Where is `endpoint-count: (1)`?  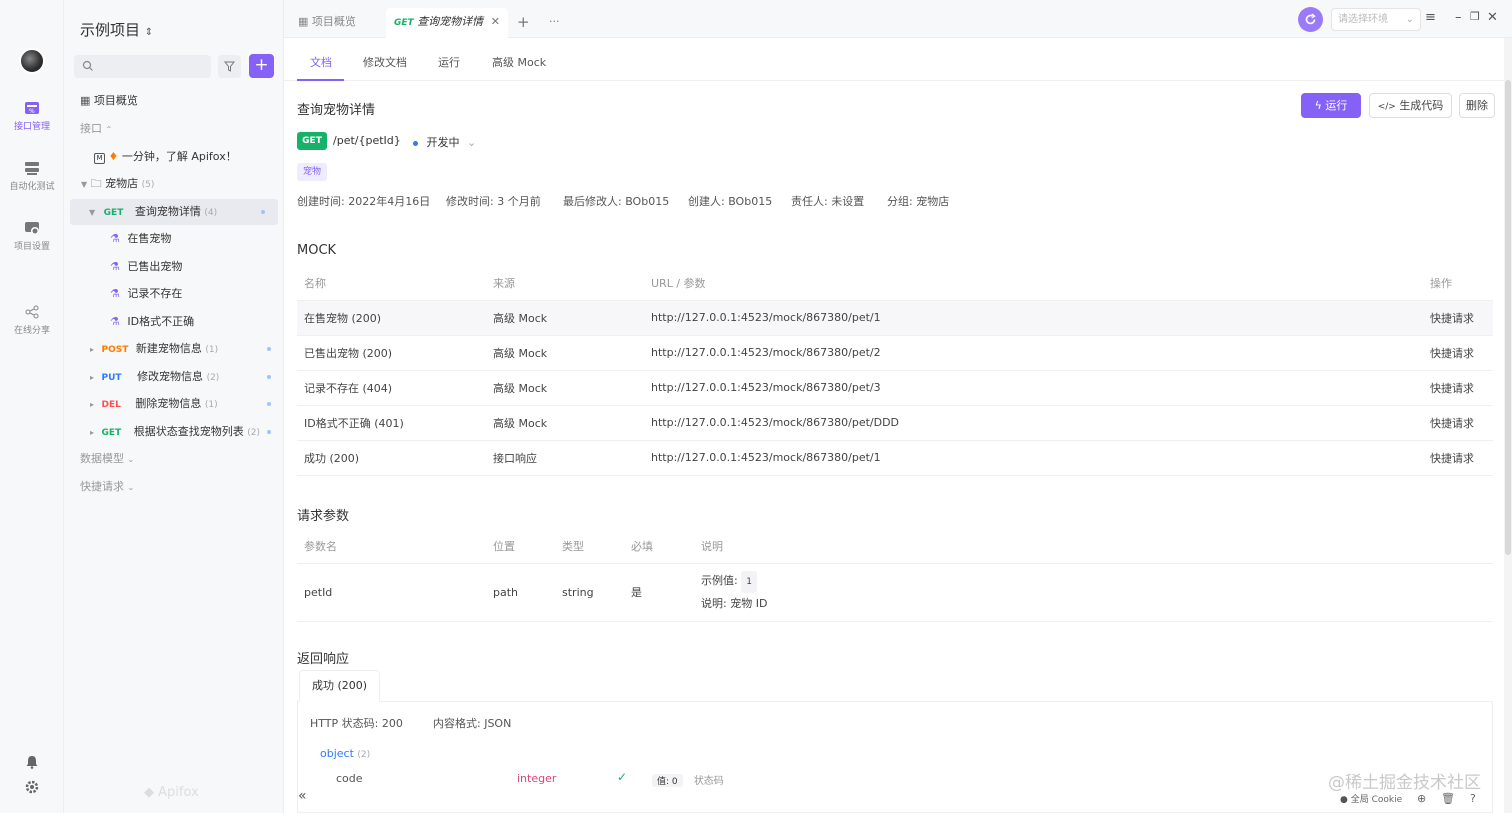
endpoint-count: (1) is located at coordinates (211, 405).